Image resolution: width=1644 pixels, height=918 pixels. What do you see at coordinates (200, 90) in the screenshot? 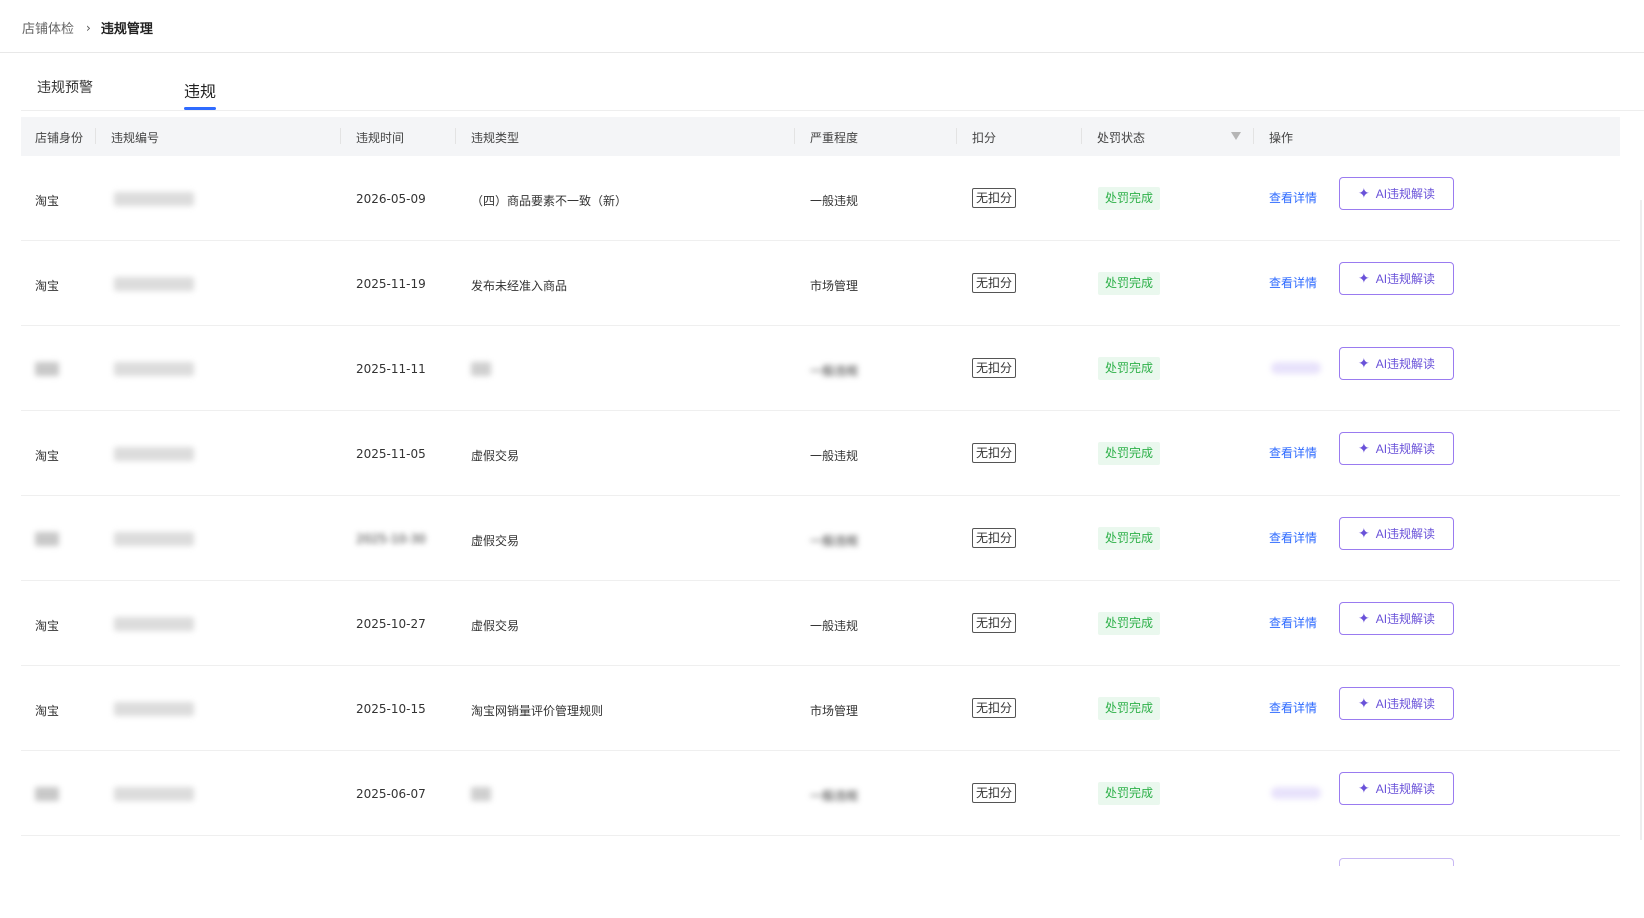
I see `tab-violation: 违规` at bounding box center [200, 90].